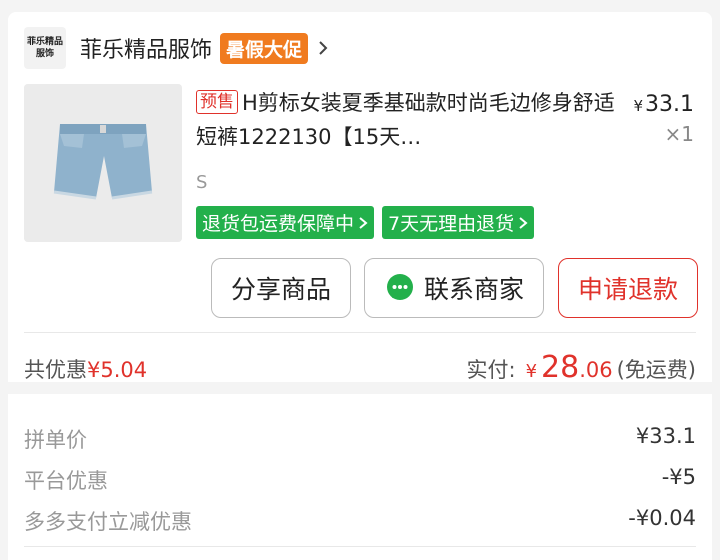 The width and height of the screenshot is (720, 560). I want to click on total-discount: 共优惠¥5.04, so click(85, 369).